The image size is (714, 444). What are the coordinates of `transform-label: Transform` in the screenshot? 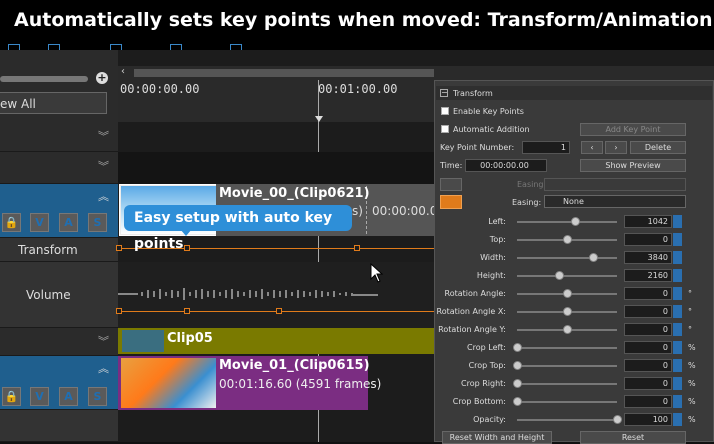 It's located at (48, 250).